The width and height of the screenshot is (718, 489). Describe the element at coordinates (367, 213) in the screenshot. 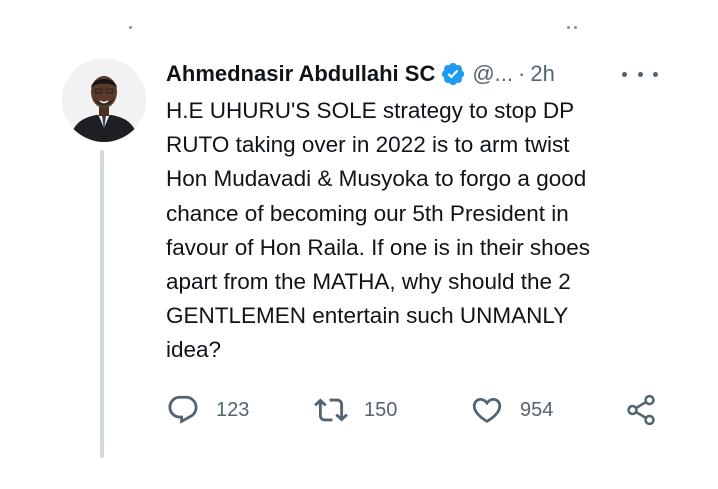

I see `tweet-text-line: chance of becoming our 5th President in` at that location.